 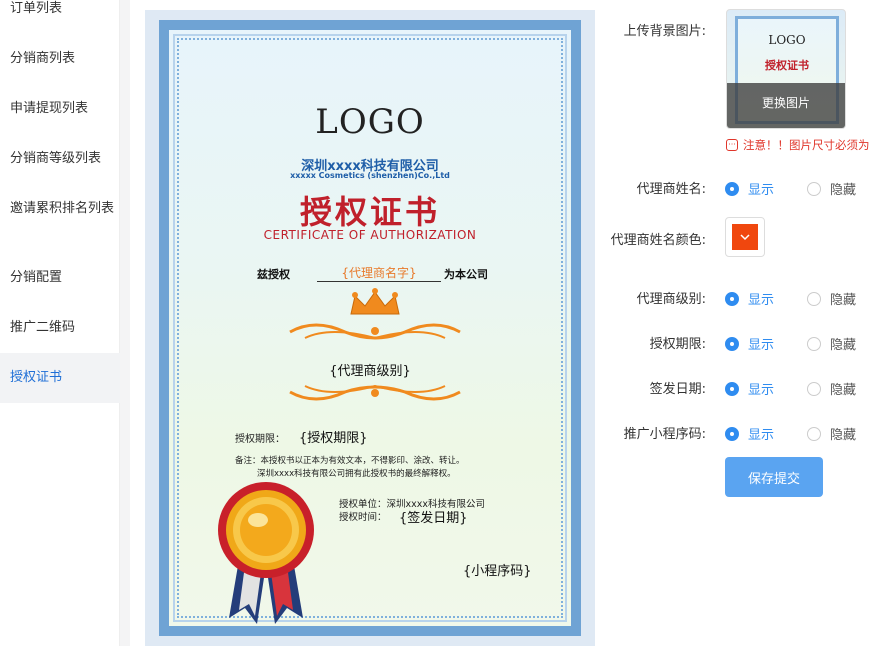 What do you see at coordinates (749, 433) in the screenshot?
I see `qrcode-show-radio: 显示` at bounding box center [749, 433].